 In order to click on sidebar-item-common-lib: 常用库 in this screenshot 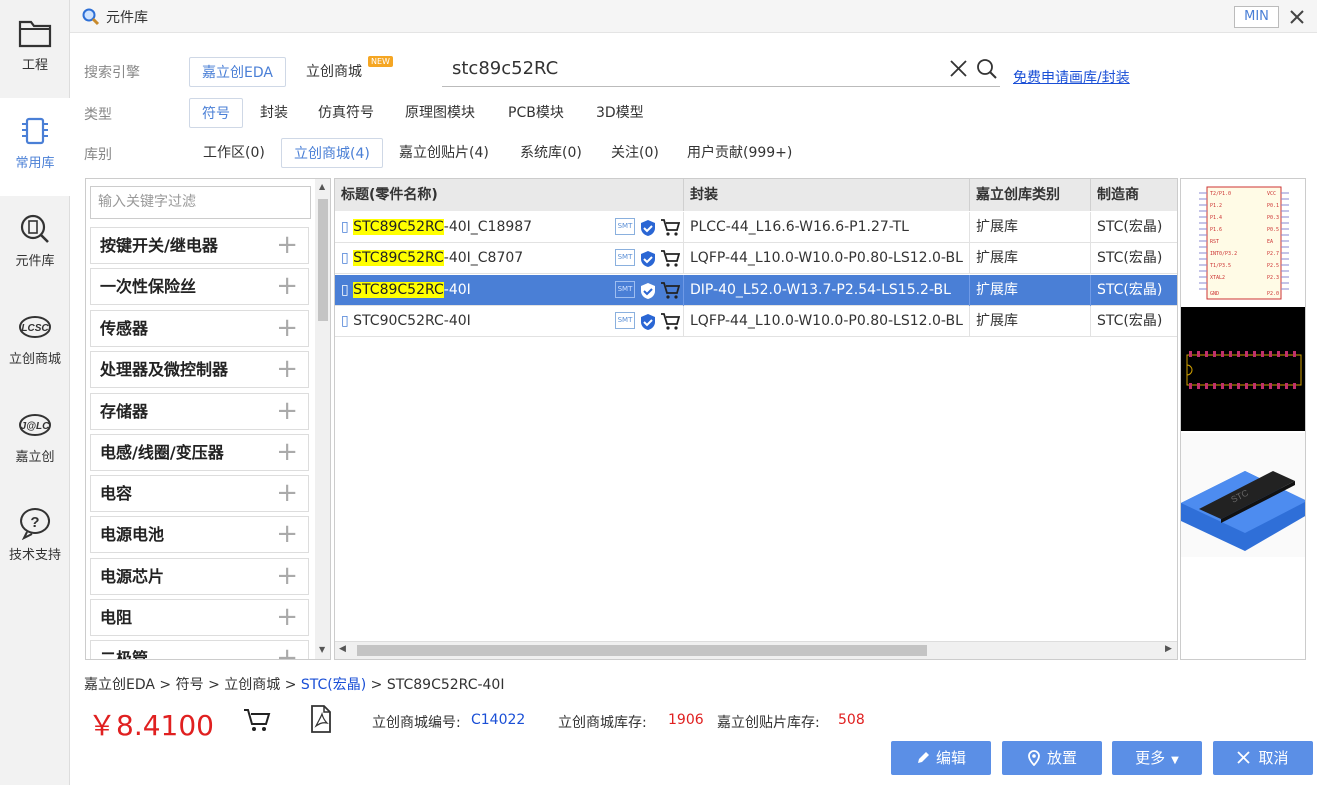, I will do `click(35, 147)`.